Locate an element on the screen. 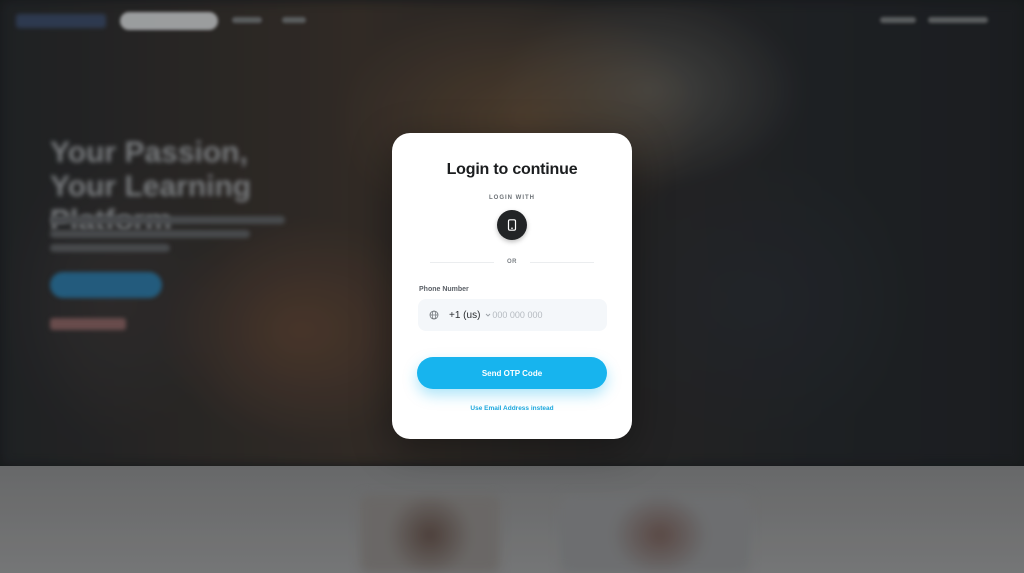 The height and width of the screenshot is (573, 1024). send-otp-button: Send OTP Code is located at coordinates (512, 373).